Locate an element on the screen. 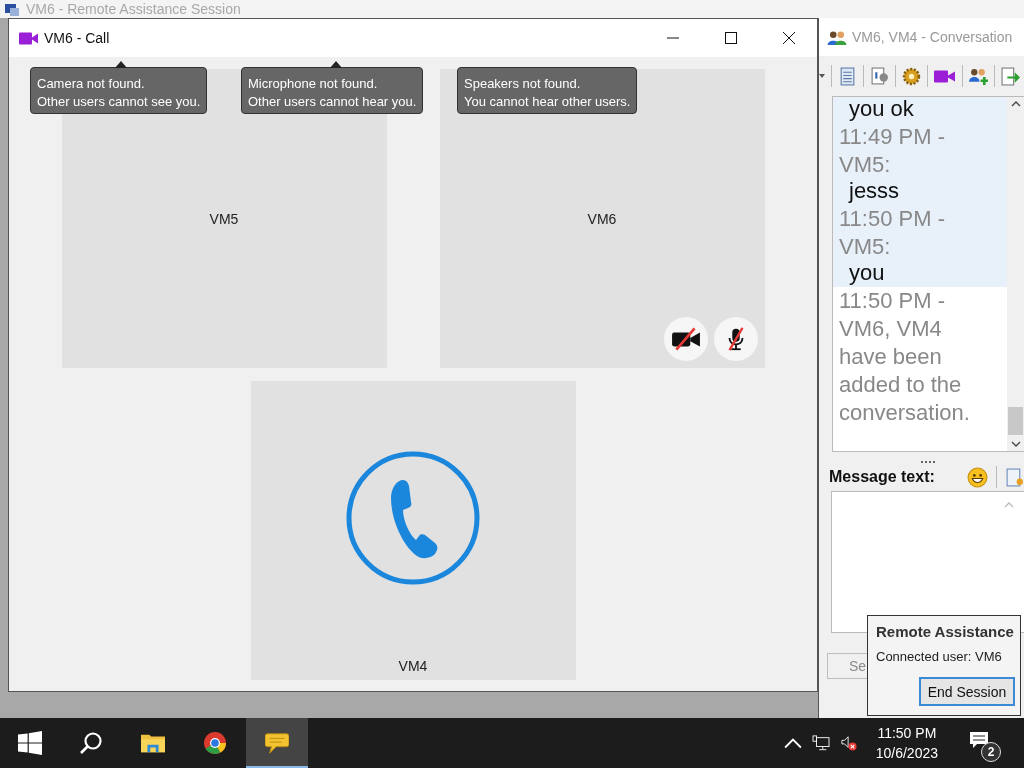  network-icon is located at coordinates (820, 743).